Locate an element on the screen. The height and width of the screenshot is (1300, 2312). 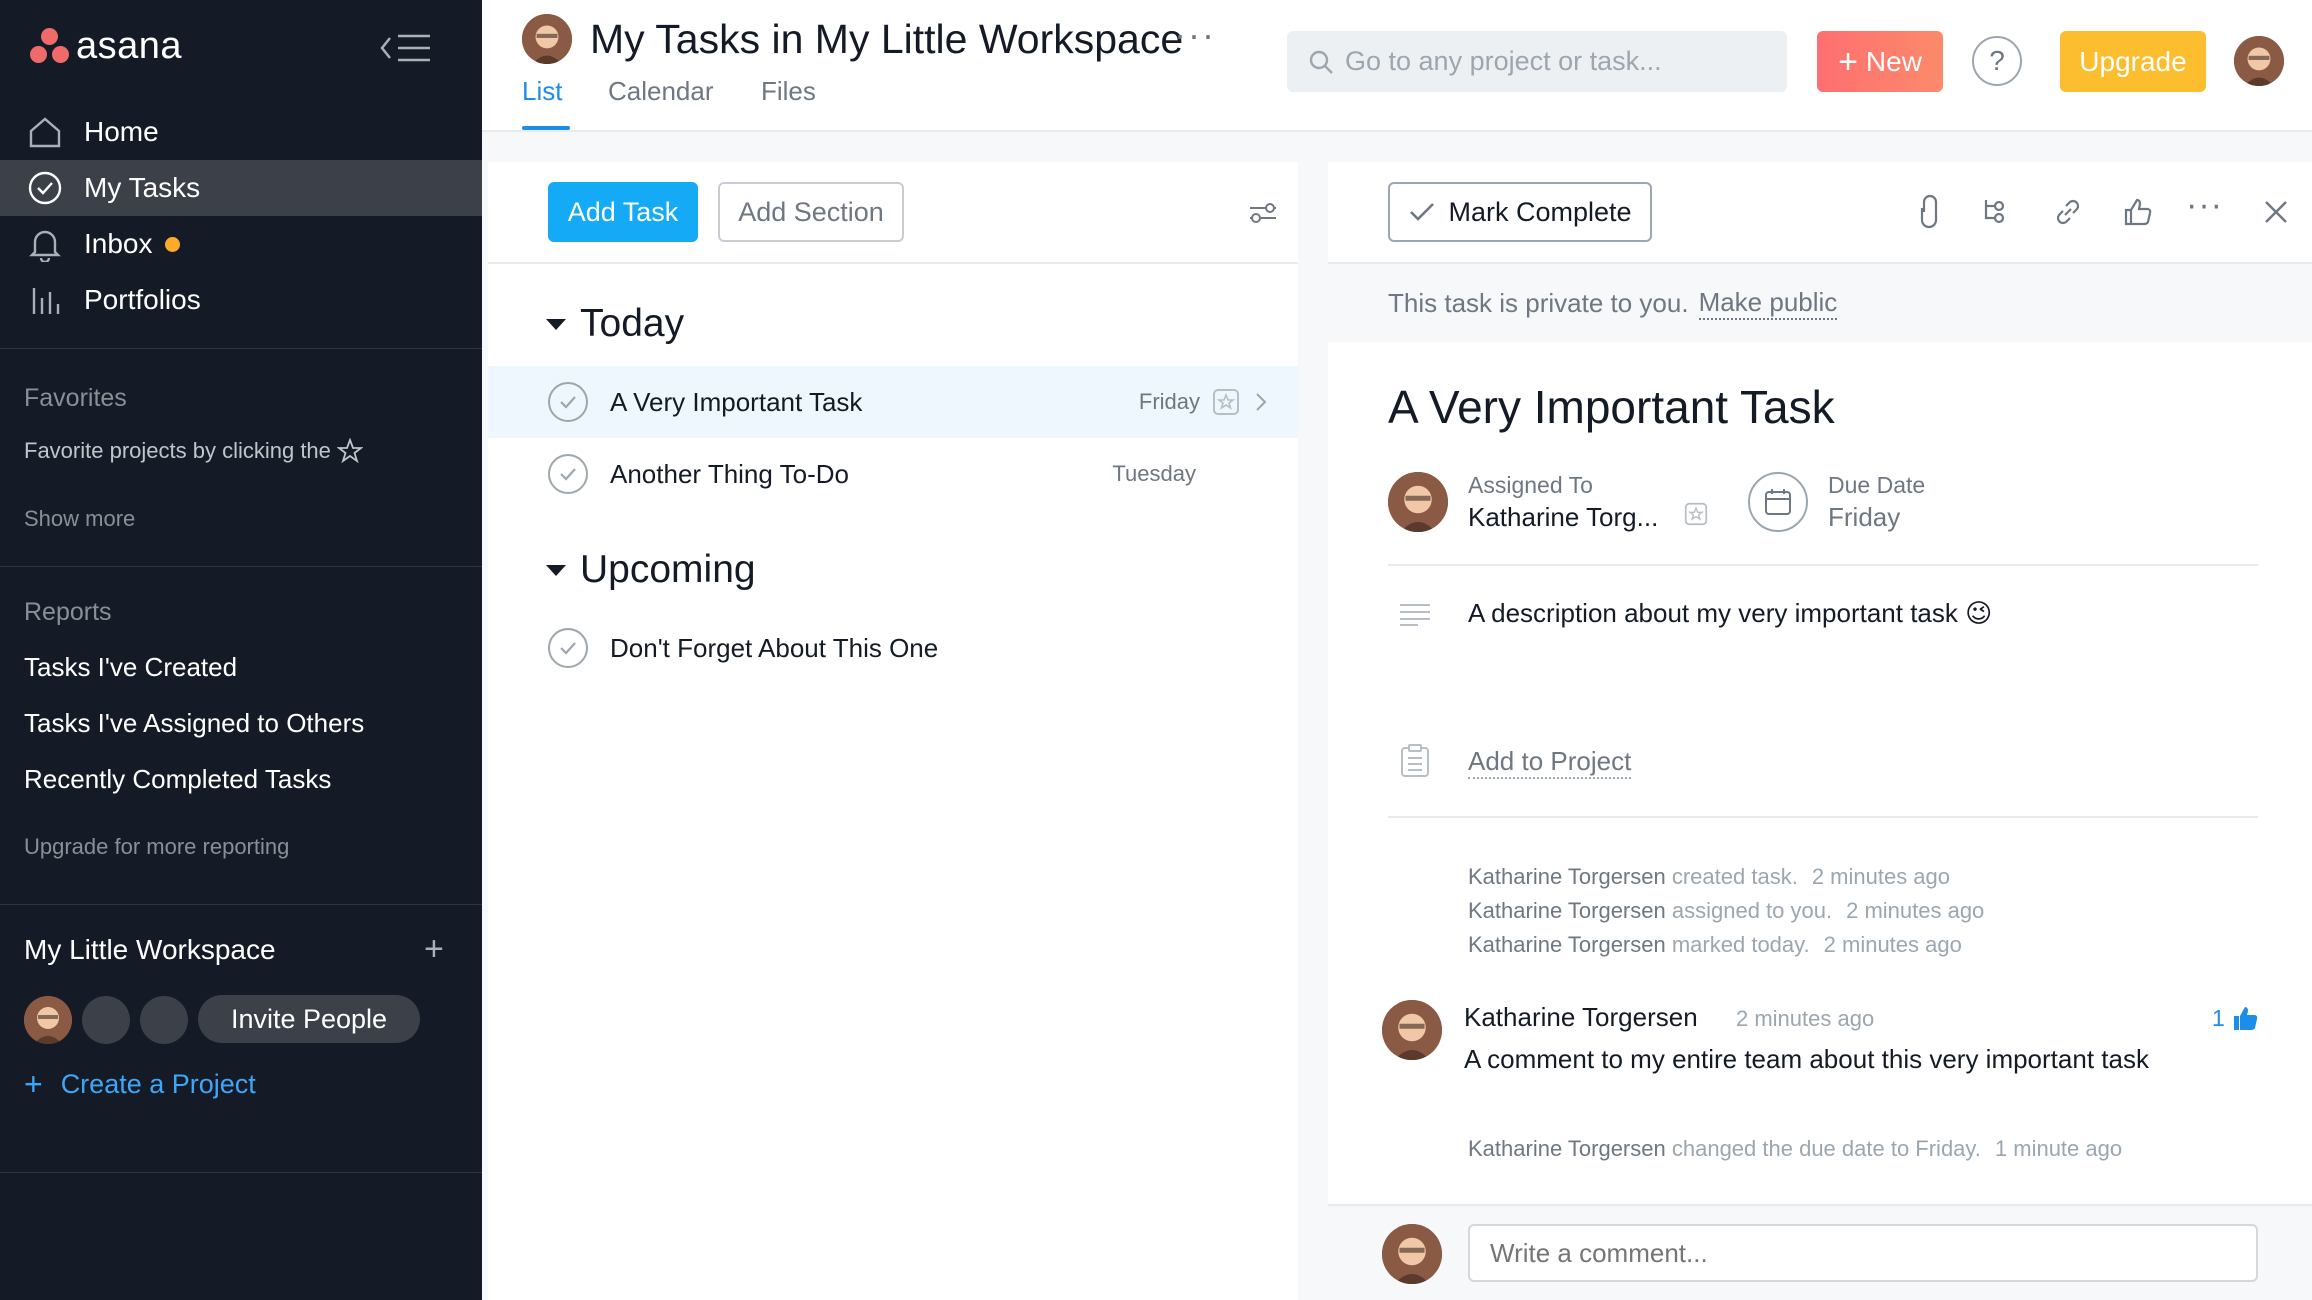
assignee-avatar is located at coordinates (1418, 502).